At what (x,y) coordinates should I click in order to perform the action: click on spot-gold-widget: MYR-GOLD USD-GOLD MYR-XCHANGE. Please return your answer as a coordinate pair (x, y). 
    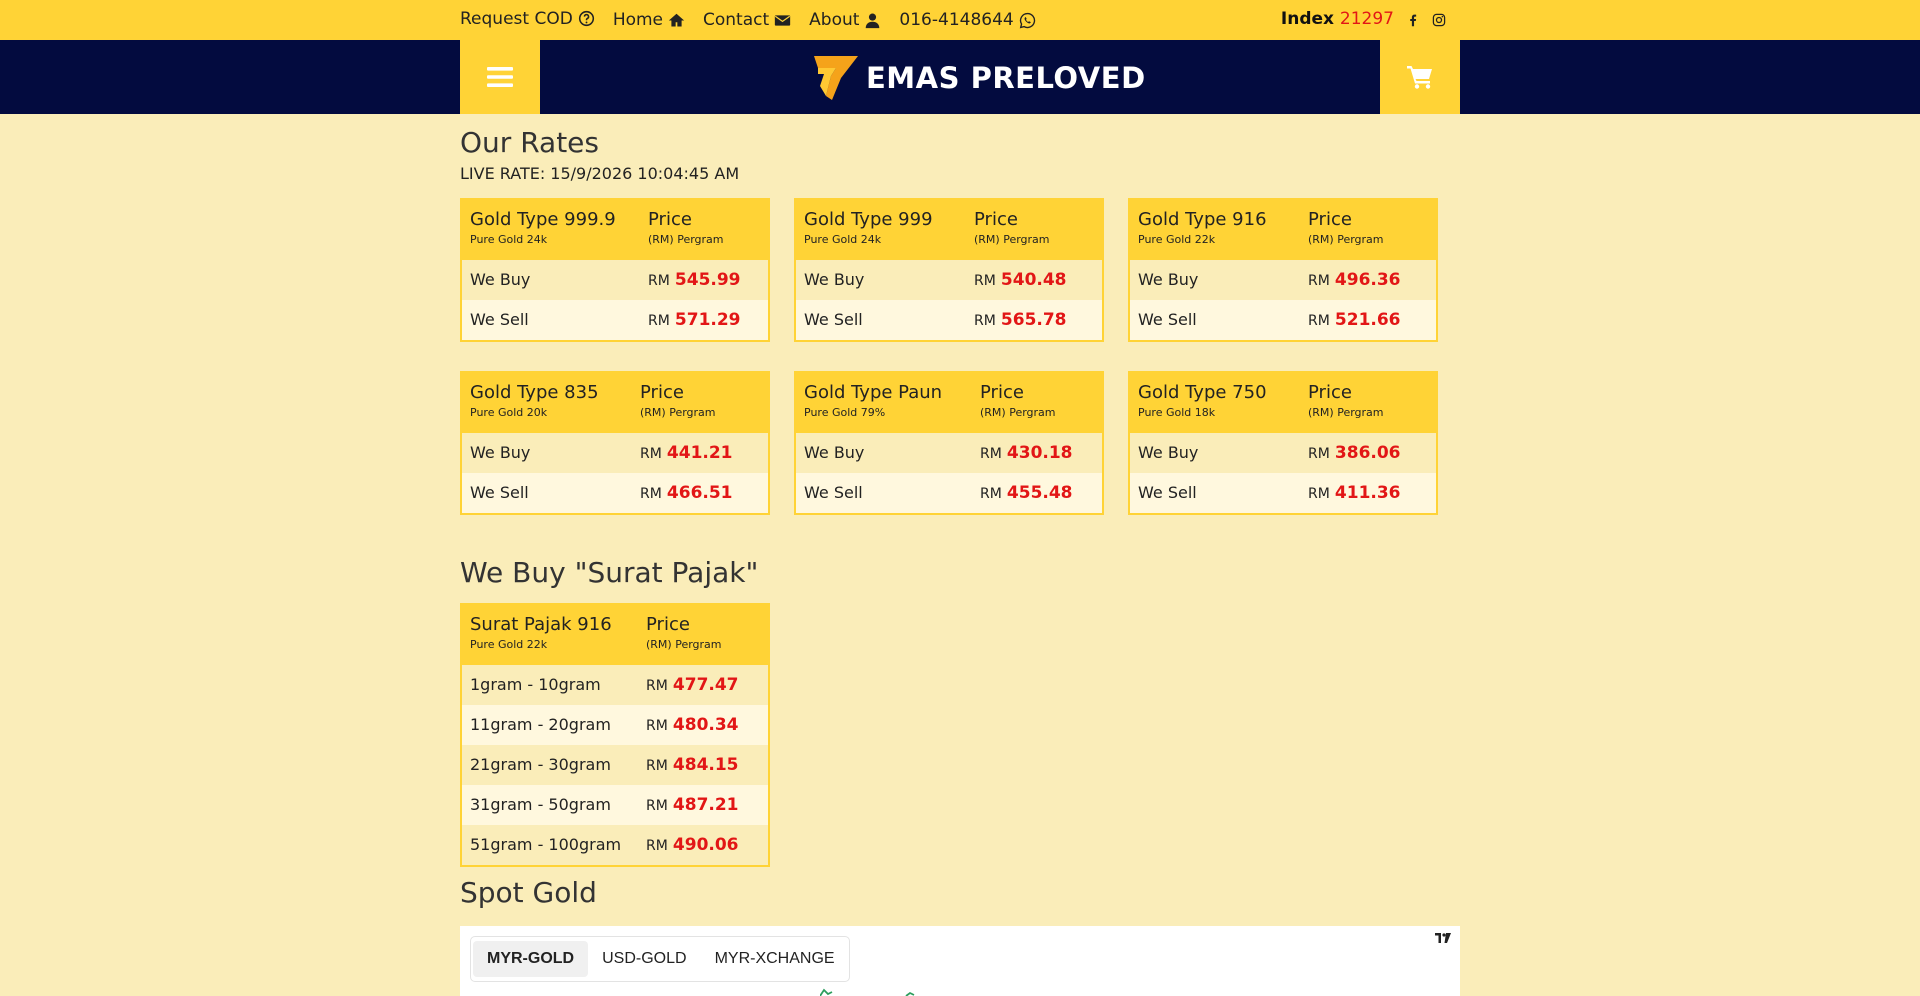
    Looking at the image, I should click on (960, 961).